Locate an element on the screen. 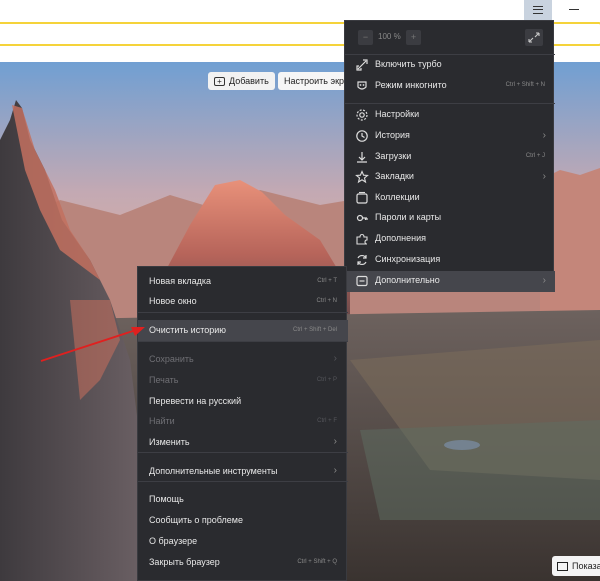 This screenshot has width=600, height=581. add-widget-label: Добавить is located at coordinates (249, 81).